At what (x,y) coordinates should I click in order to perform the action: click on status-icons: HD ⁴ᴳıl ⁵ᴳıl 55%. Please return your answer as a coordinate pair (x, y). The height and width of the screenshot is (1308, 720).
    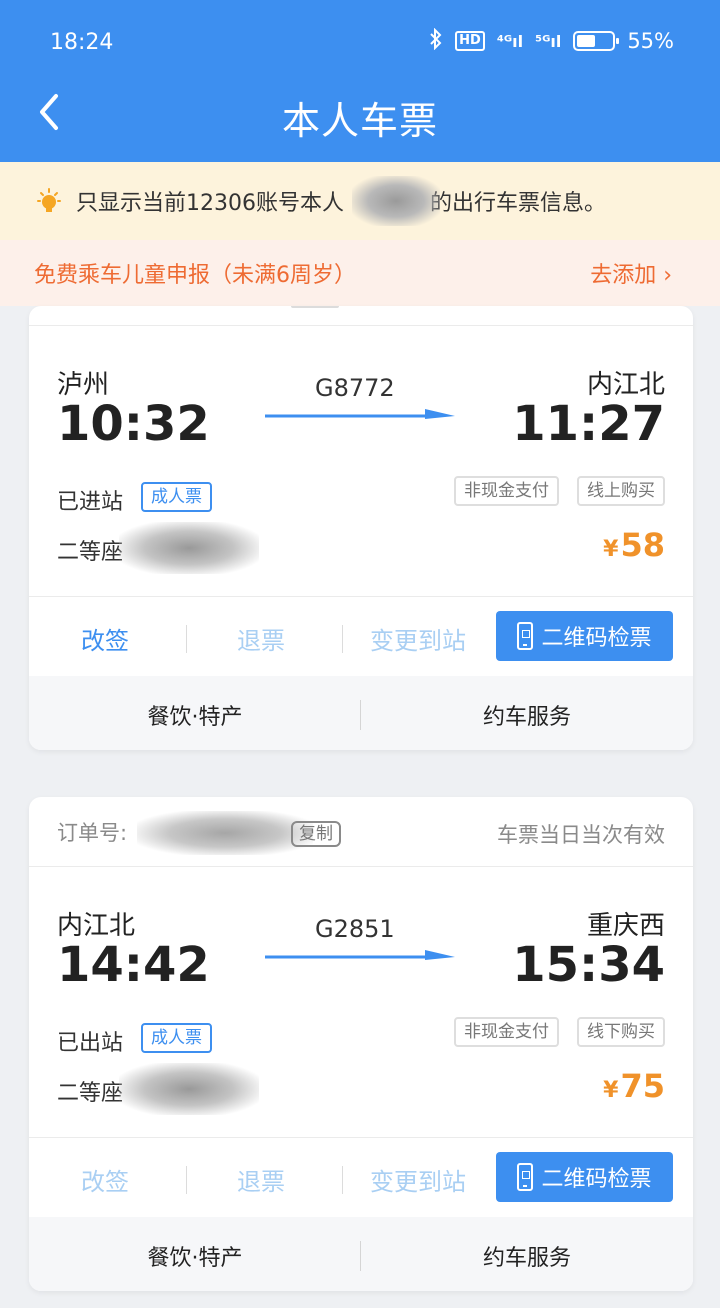
    Looking at the image, I should click on (551, 40).